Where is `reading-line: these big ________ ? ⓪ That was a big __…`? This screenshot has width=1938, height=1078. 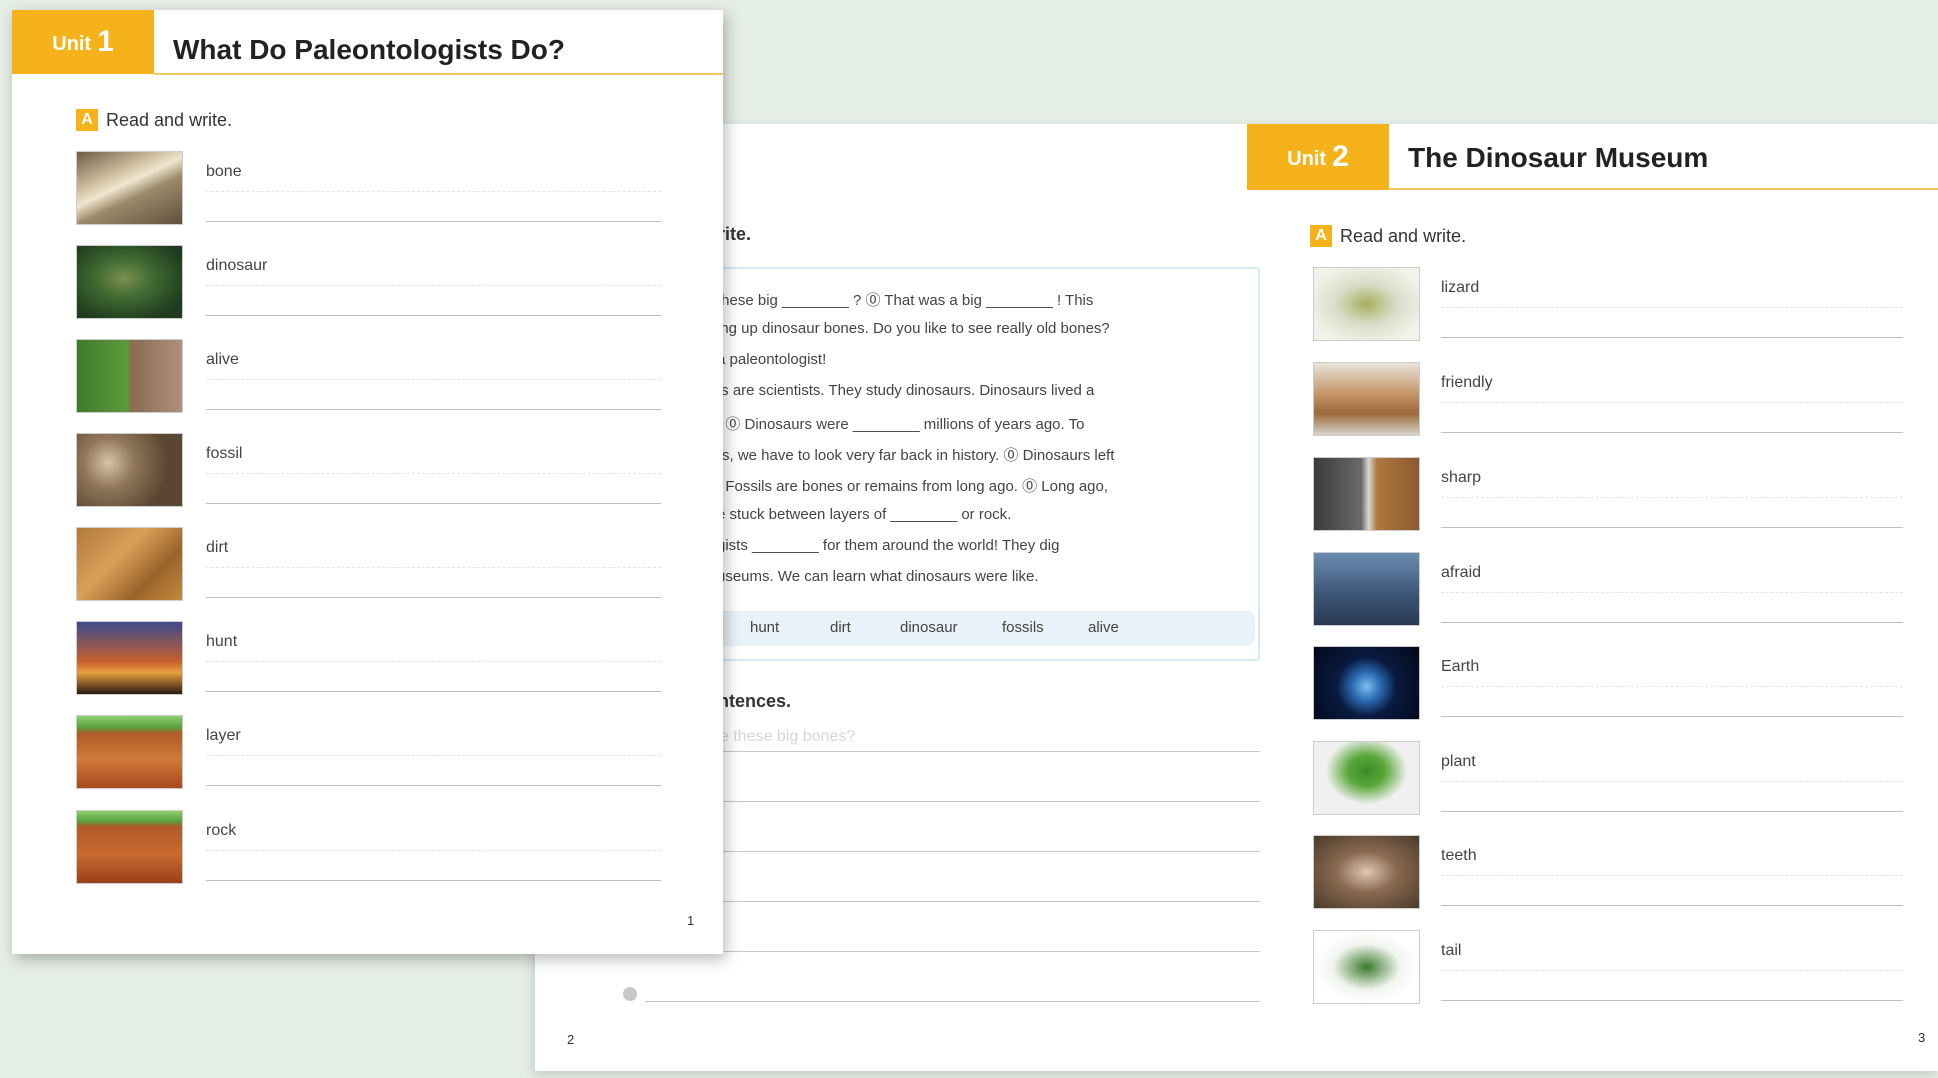 reading-line: these big ________ ? ⓪ That was a big __… is located at coordinates (905, 300).